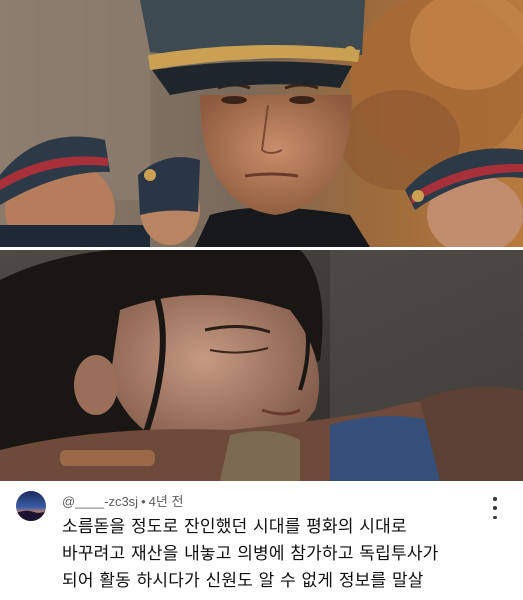  Describe the element at coordinates (166, 501) in the screenshot. I see `comment-time: 4년 전` at that location.